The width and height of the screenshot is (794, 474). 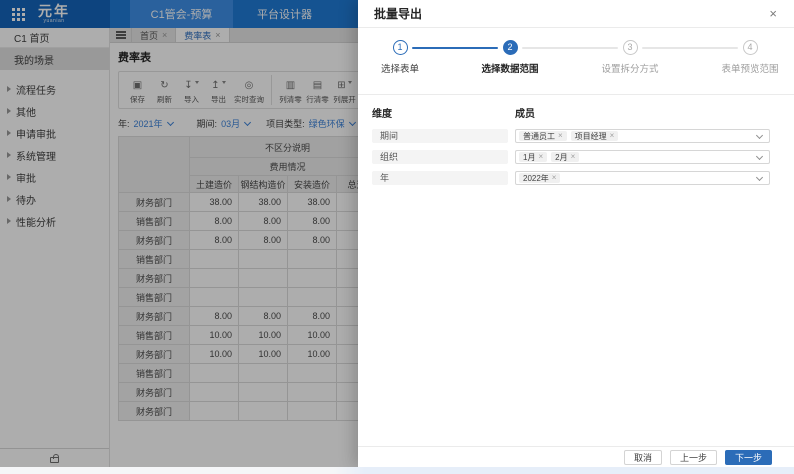 I want to click on step-form-preview-range: 4 表单预览范围, so click(x=747, y=57).